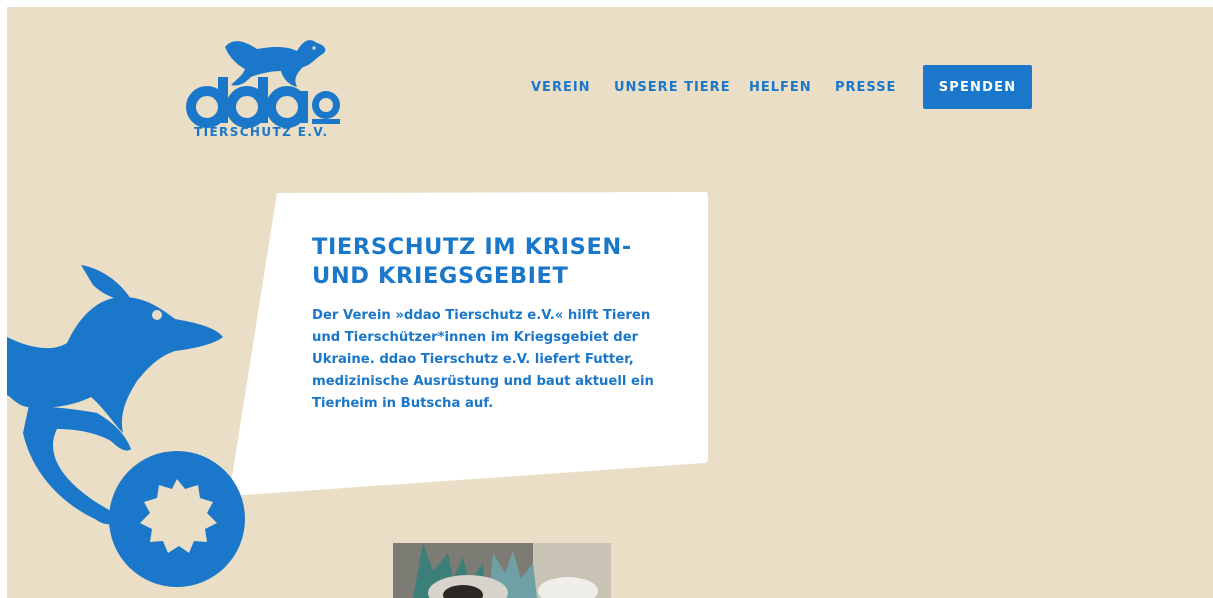 The image size is (1213, 598). Describe the element at coordinates (502, 262) in the screenshot. I see `hero-title: TIERSCHUTZ IM KRISEN- UND KRIEGSGEBIET` at that location.